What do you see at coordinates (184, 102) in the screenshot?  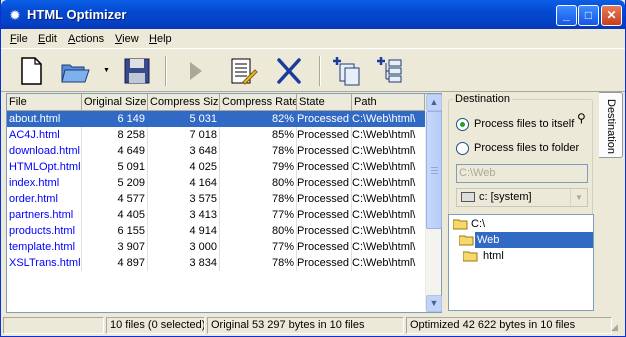 I see `column-header-compress-size: Compress Size` at bounding box center [184, 102].